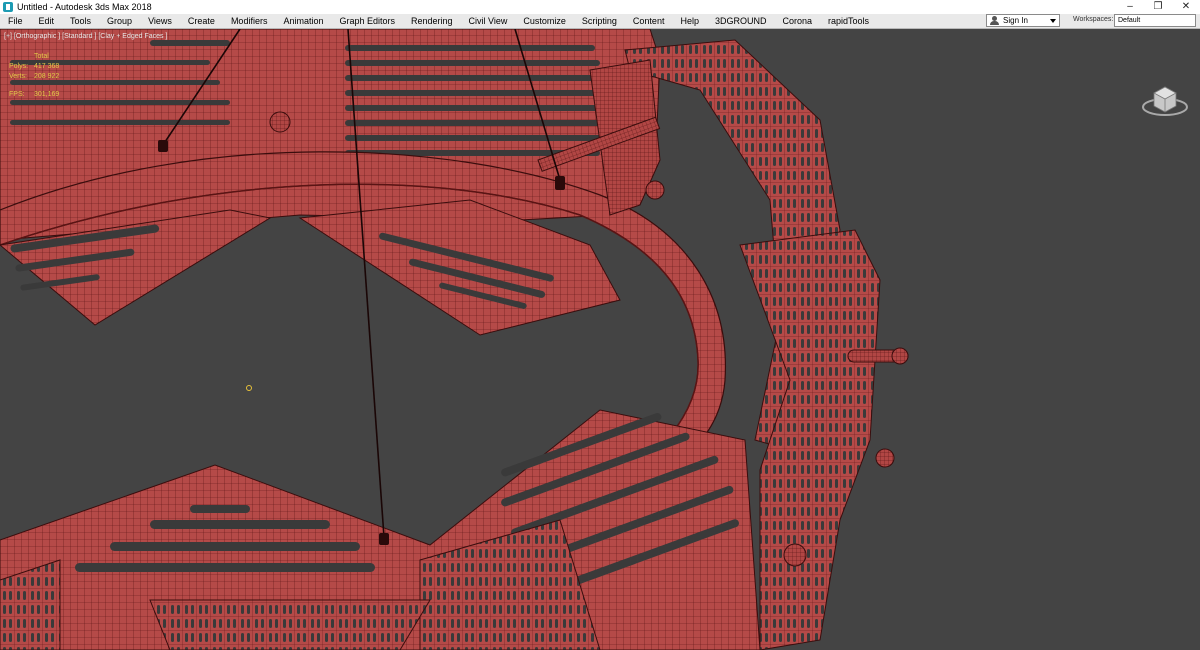  What do you see at coordinates (741, 21) in the screenshot?
I see `menu-3dground: 3DGROUND` at bounding box center [741, 21].